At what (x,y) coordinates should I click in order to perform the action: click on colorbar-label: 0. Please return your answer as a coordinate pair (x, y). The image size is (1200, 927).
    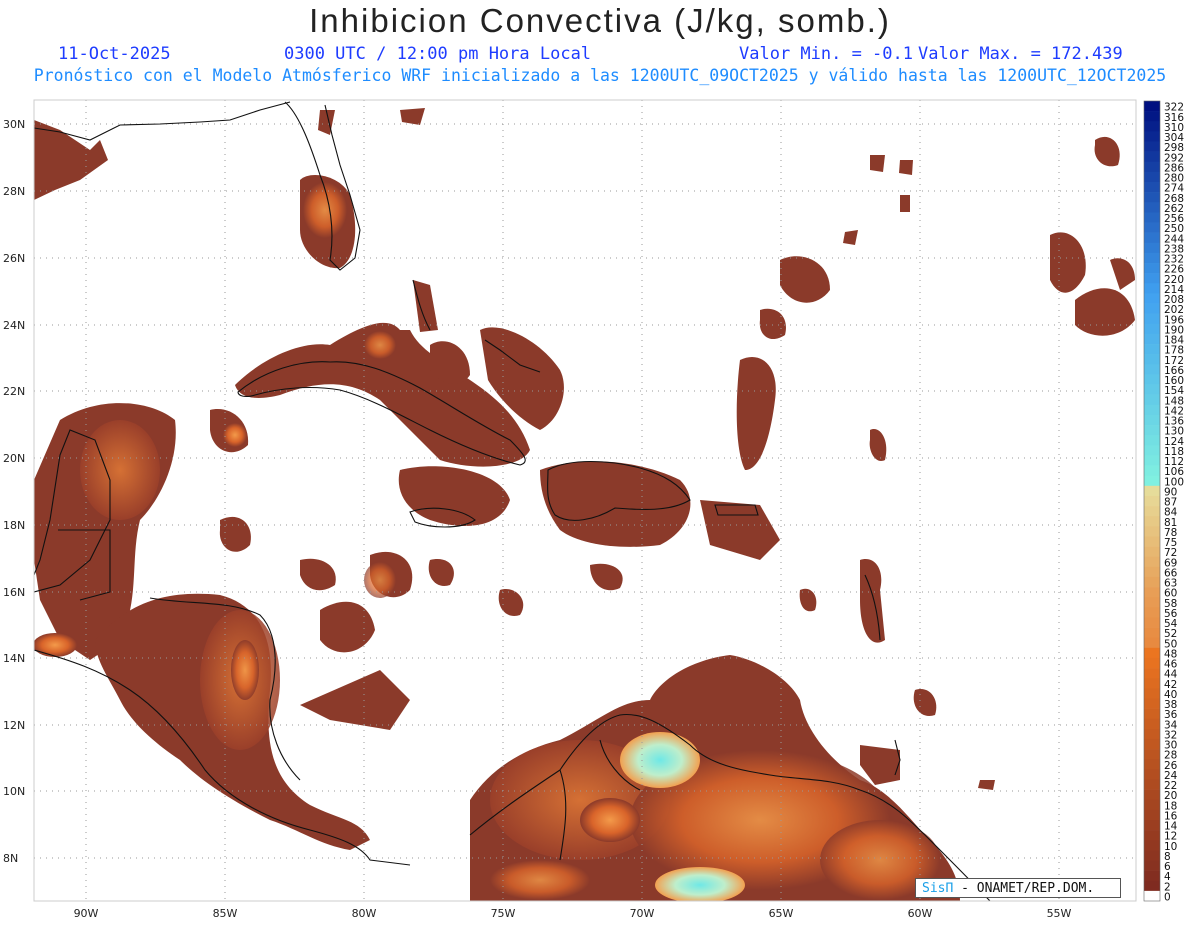
    Looking at the image, I should click on (1167, 898).